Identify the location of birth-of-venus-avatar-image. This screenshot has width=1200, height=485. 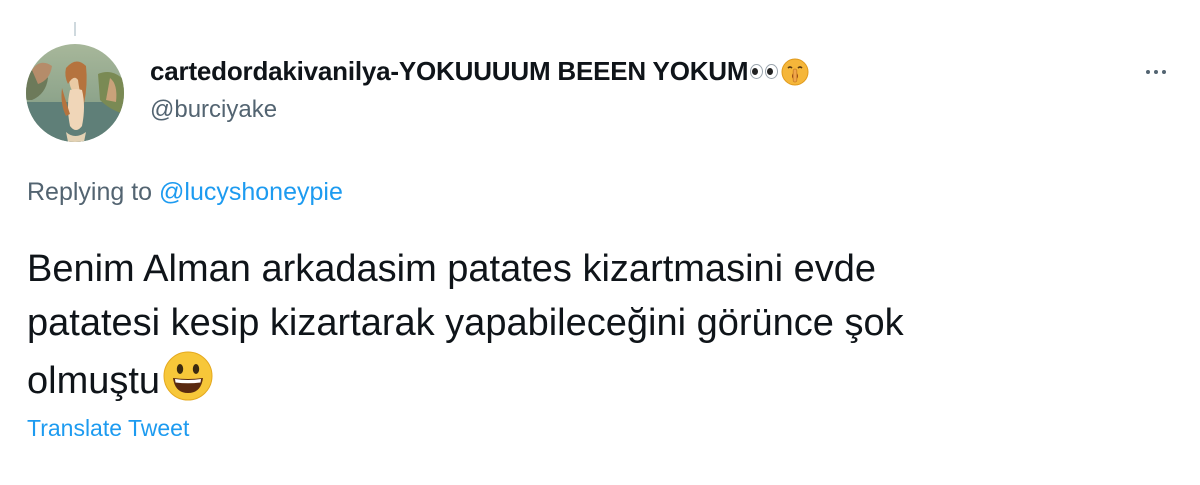
(75, 93).